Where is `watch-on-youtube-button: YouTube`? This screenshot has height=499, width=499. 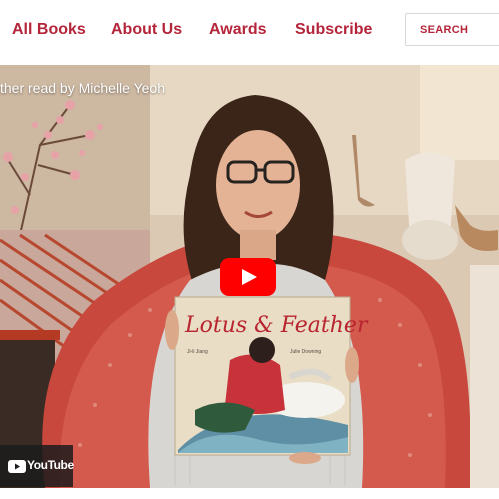 watch-on-youtube-button: YouTube is located at coordinates (37, 466).